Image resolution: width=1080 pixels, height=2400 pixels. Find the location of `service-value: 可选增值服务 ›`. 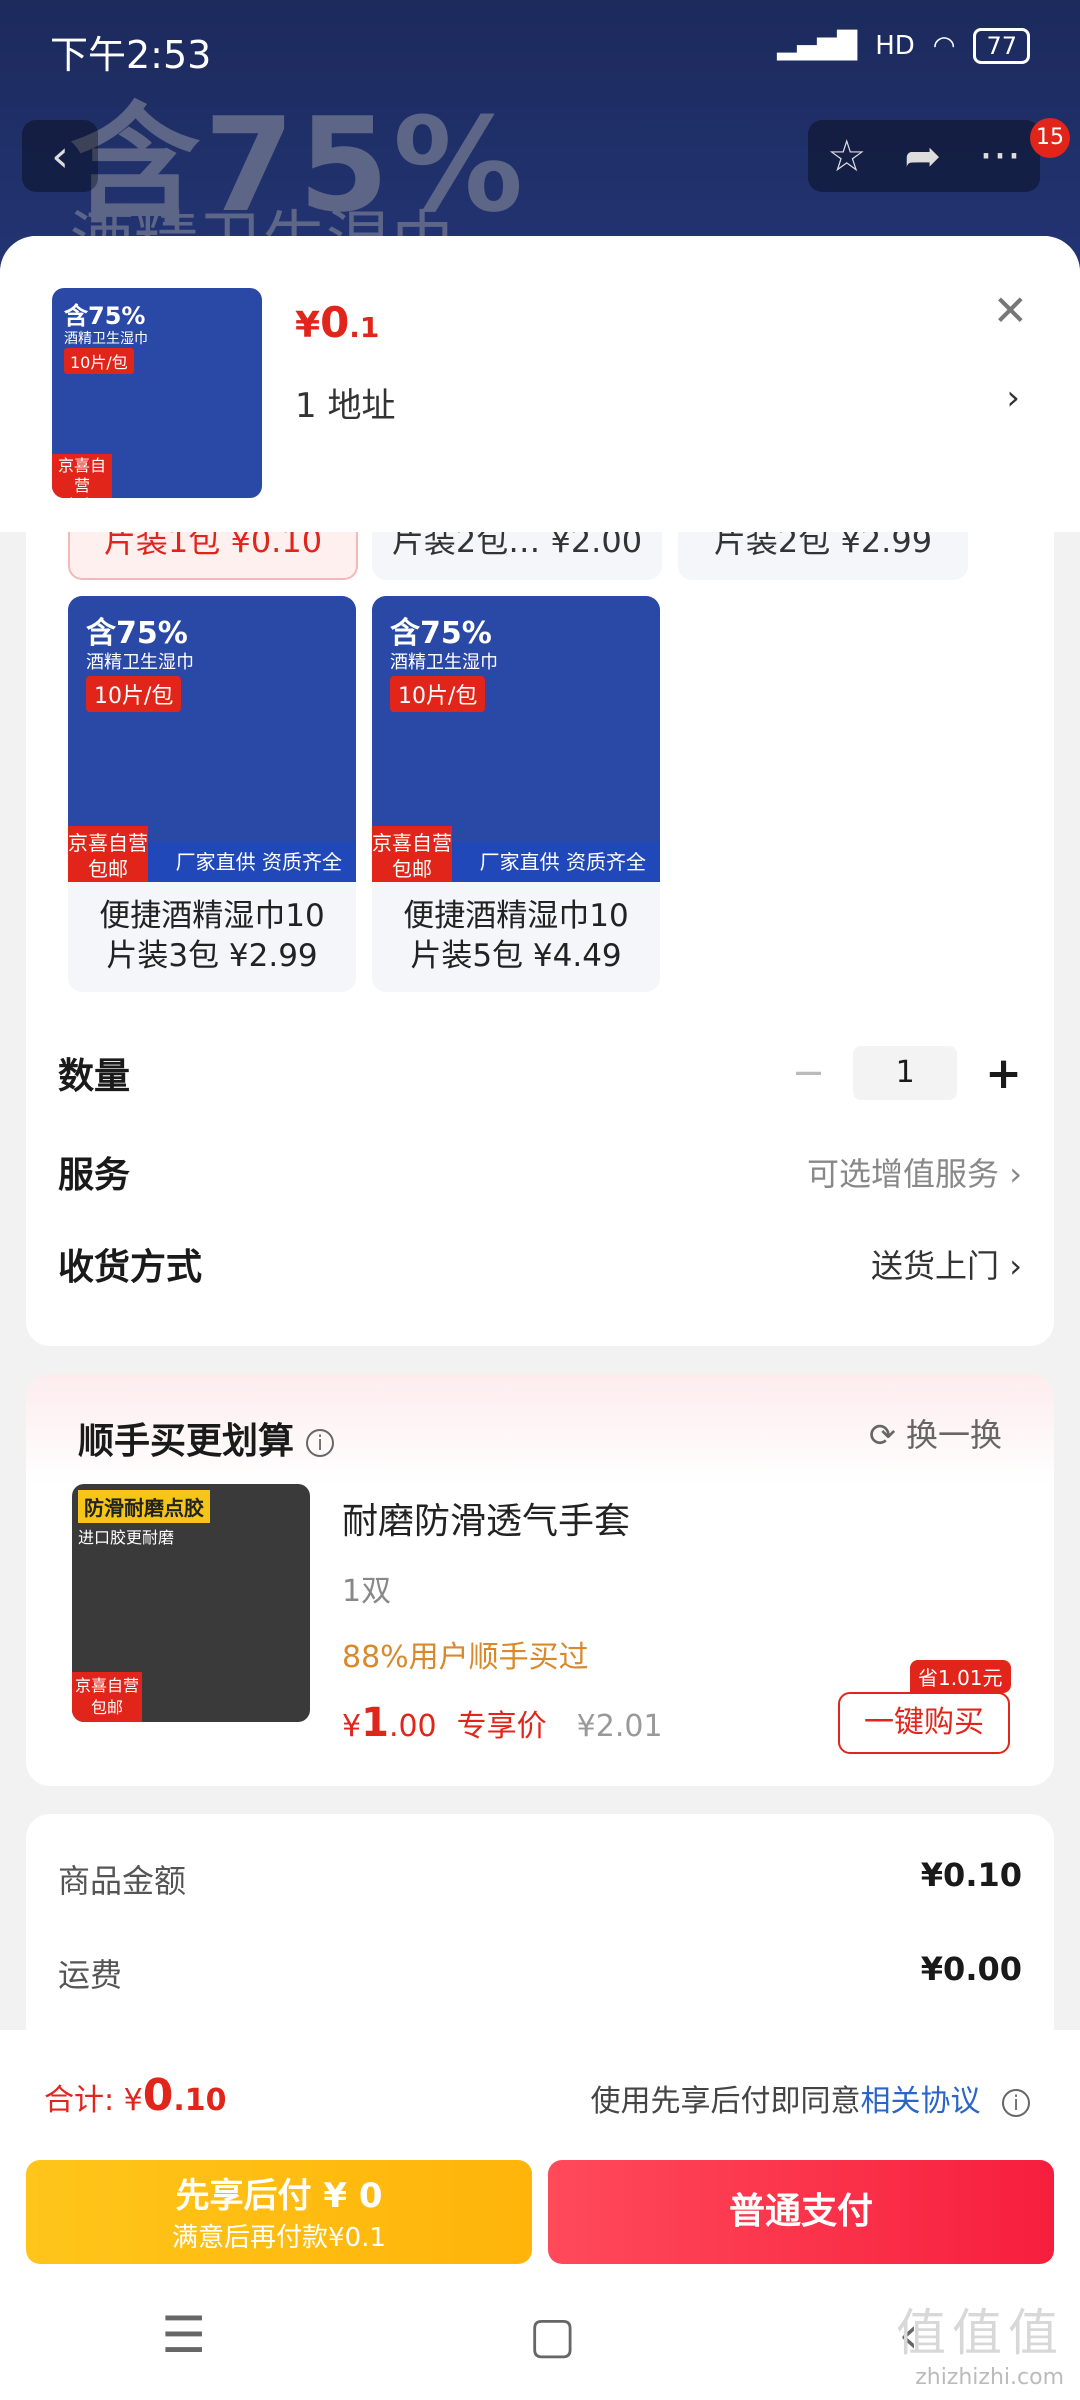

service-value: 可选增值服务 › is located at coordinates (914, 1172).